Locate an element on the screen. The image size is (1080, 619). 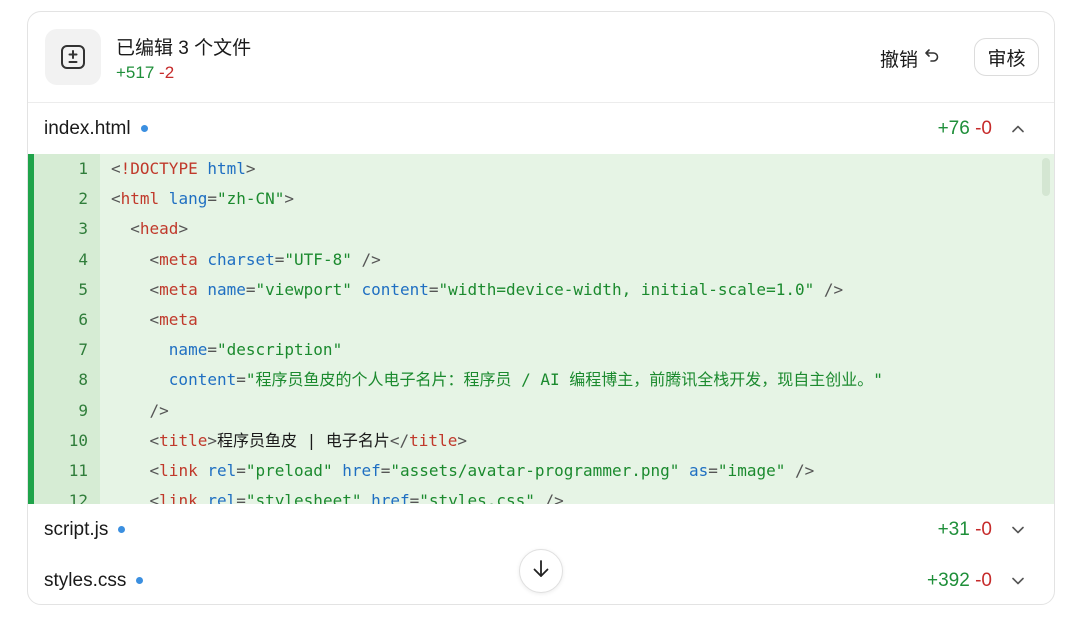
code-text: name="description" is located at coordinates (226, 350).